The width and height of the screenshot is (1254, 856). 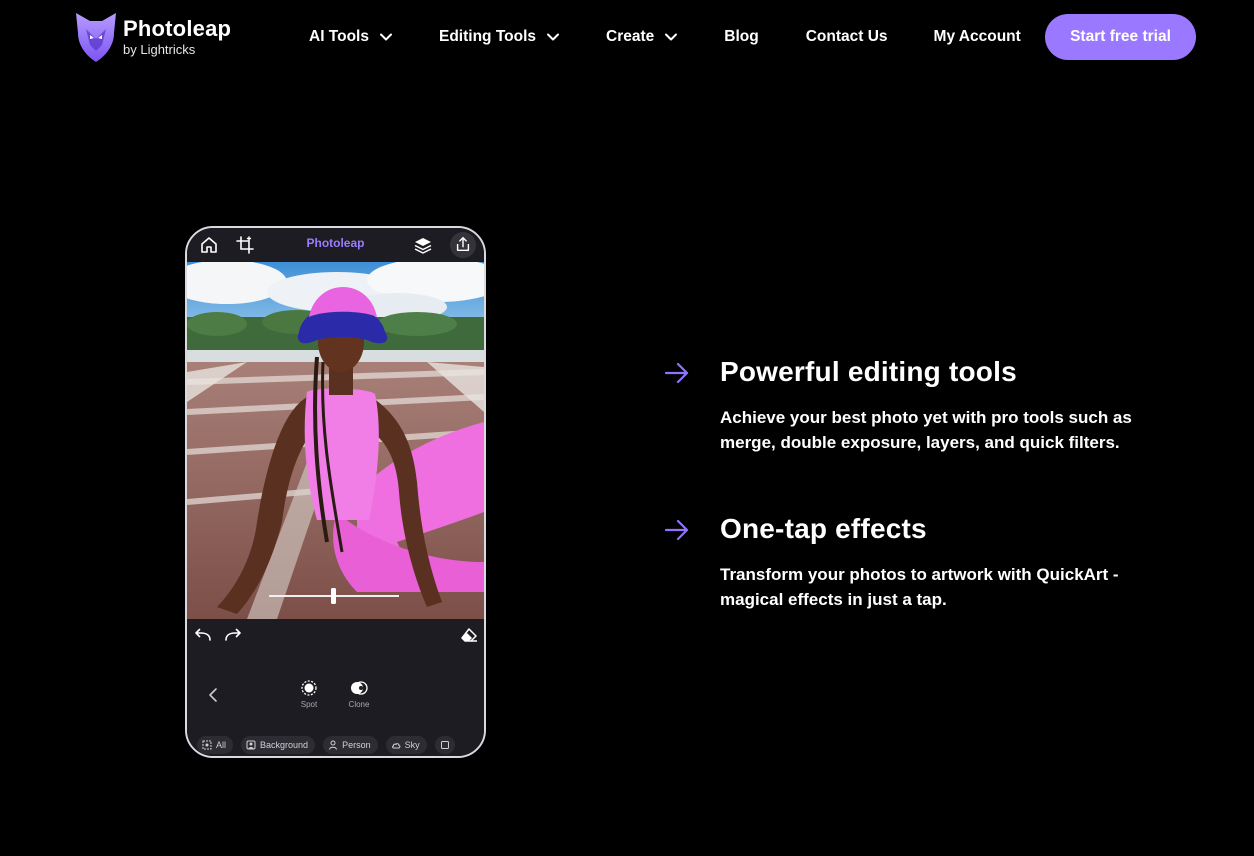 What do you see at coordinates (488, 36) in the screenshot?
I see `nav-label: Editing Tools` at bounding box center [488, 36].